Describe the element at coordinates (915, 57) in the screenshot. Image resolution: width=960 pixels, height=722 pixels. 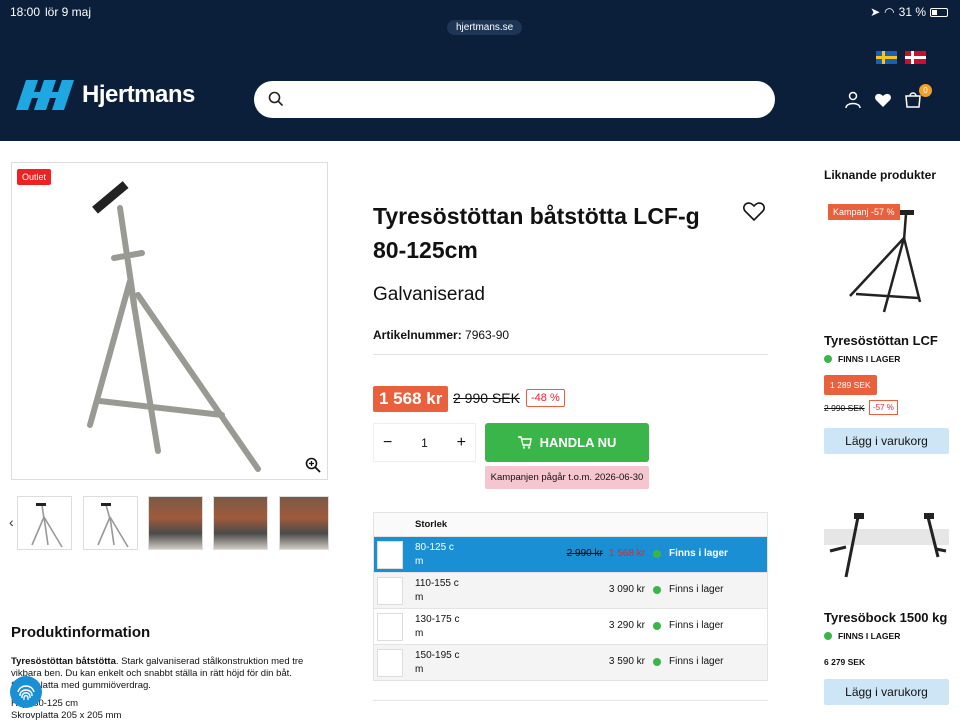
I see `danish-flag-icon` at that location.